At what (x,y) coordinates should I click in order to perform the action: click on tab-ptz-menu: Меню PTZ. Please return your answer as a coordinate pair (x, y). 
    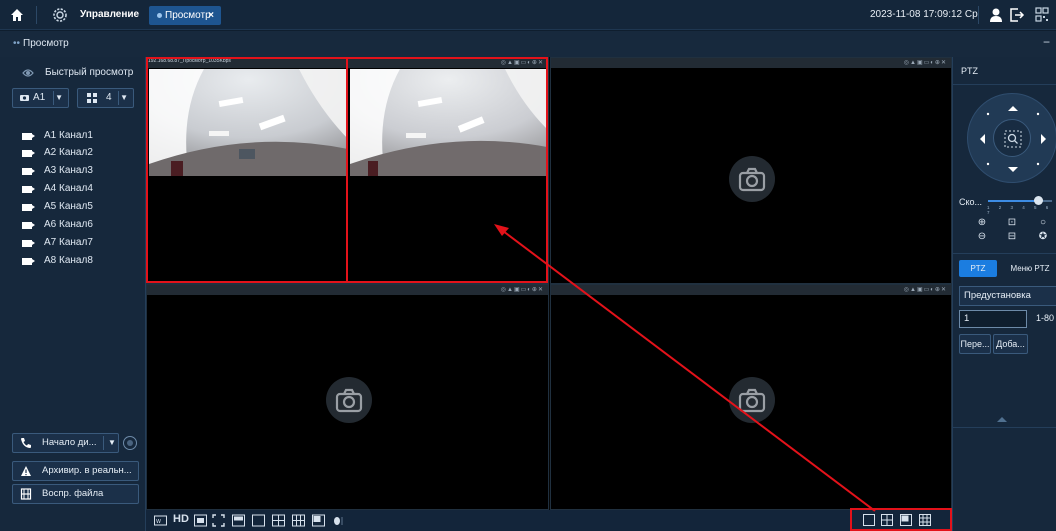
    Looking at the image, I should click on (1030, 268).